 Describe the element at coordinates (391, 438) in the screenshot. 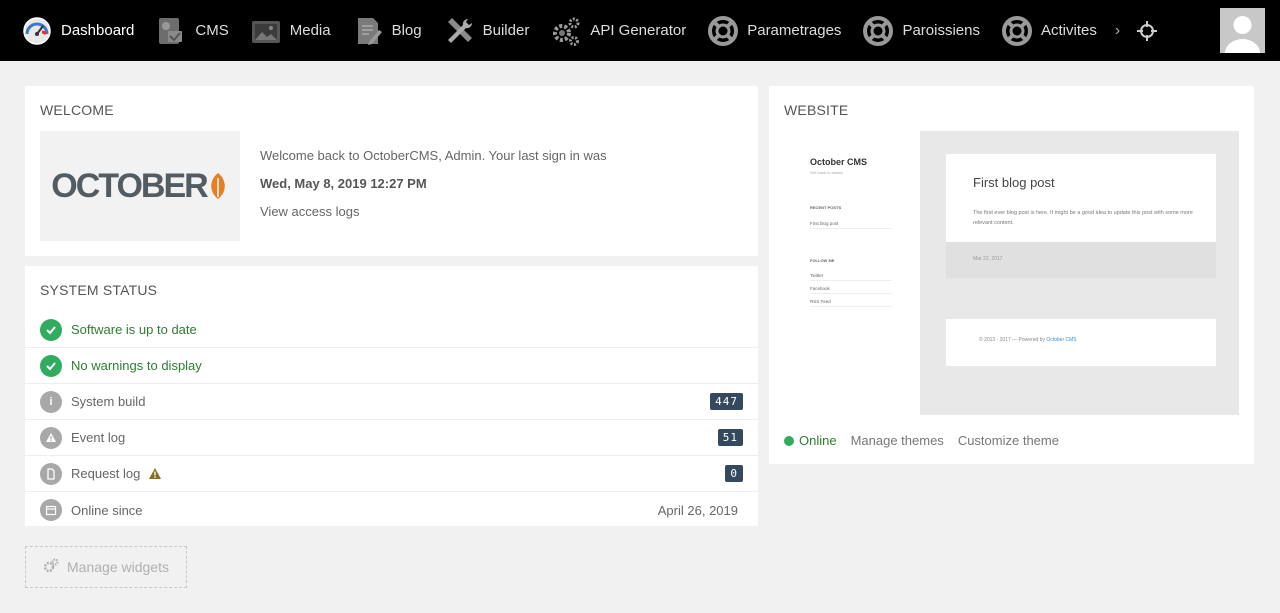

I see `status-row-event-log: Event log 51` at that location.